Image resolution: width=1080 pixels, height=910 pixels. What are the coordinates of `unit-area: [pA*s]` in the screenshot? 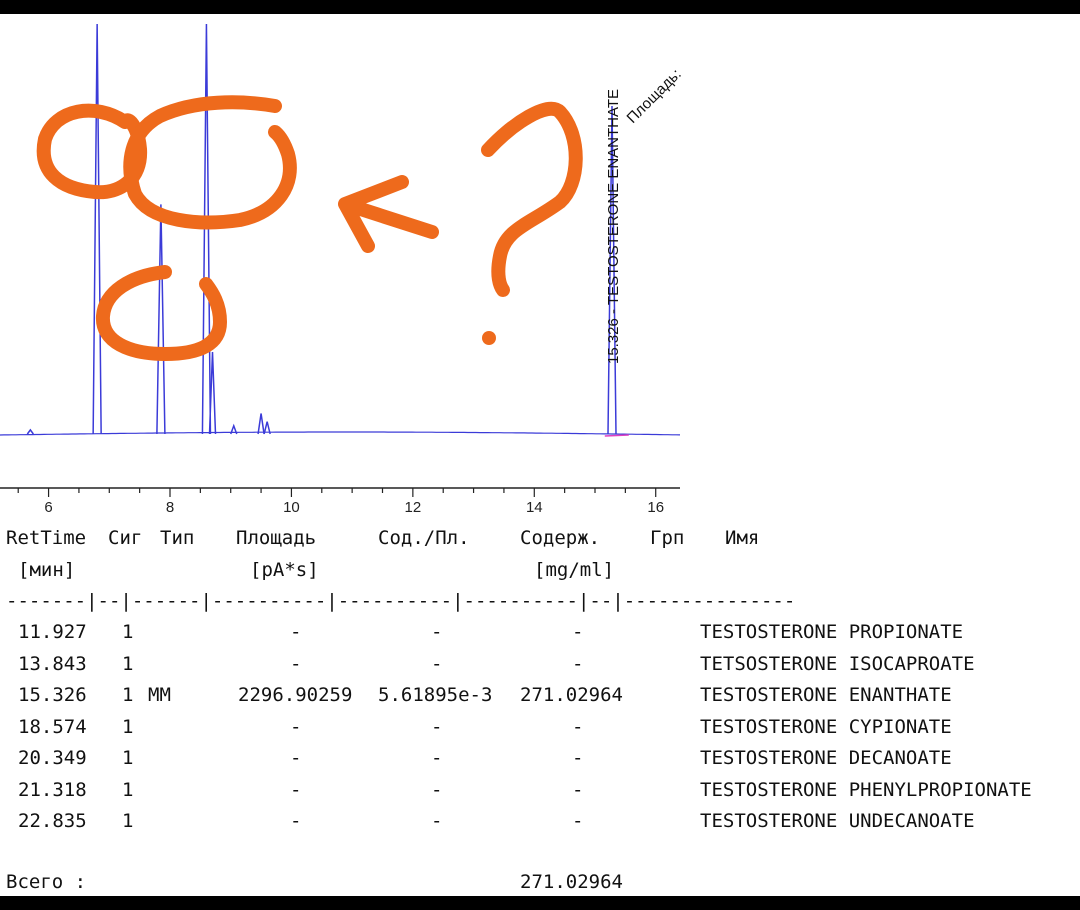 It's located at (284, 570).